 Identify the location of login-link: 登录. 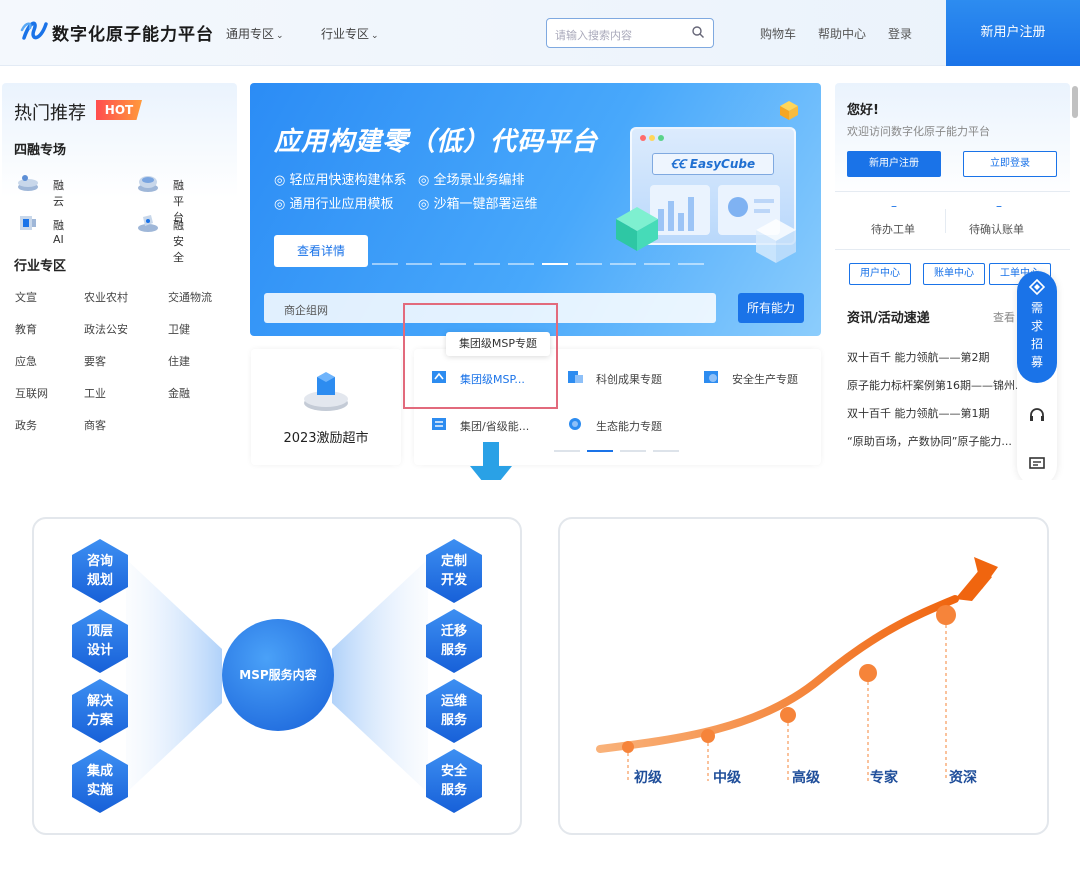
(900, 33).